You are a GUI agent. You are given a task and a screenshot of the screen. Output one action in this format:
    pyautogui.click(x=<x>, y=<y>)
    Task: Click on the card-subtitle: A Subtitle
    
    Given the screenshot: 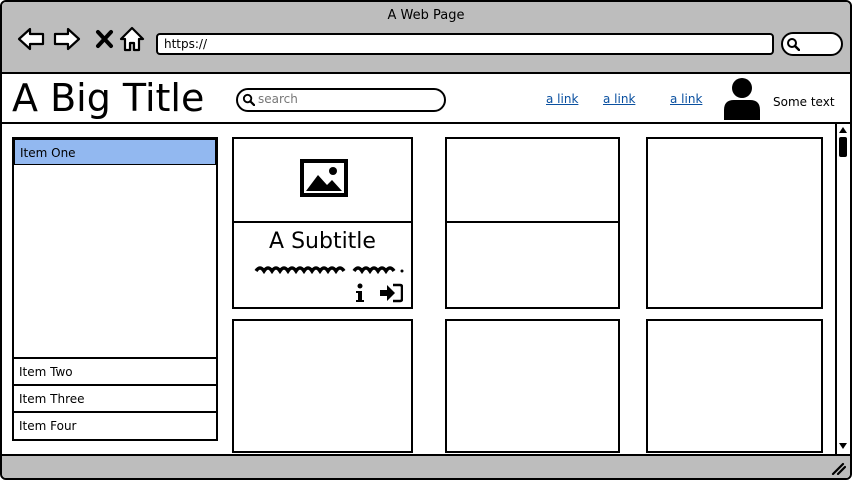 What is the action you would take?
    pyautogui.click(x=322, y=241)
    